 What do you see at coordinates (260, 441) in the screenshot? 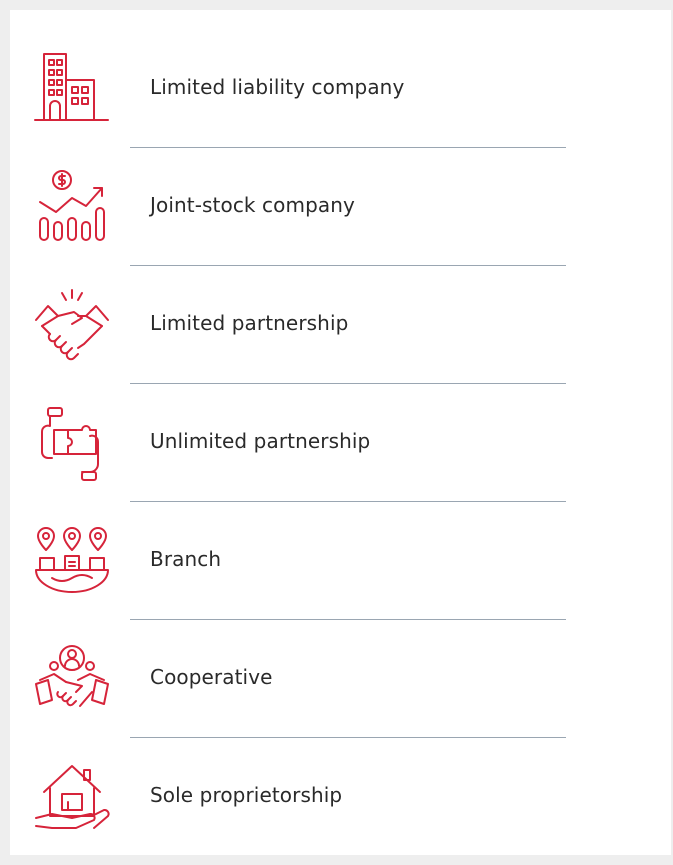
I see `item-label: Unlimited partnership` at bounding box center [260, 441].